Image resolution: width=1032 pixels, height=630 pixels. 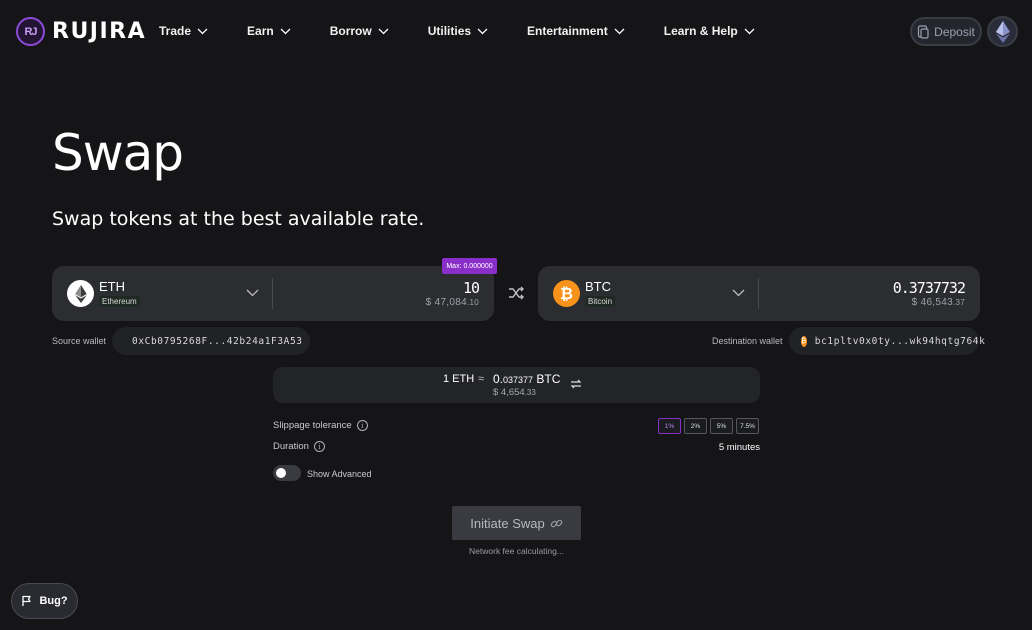 I want to click on rate-usd-main: $ 4,654, so click(x=509, y=392).